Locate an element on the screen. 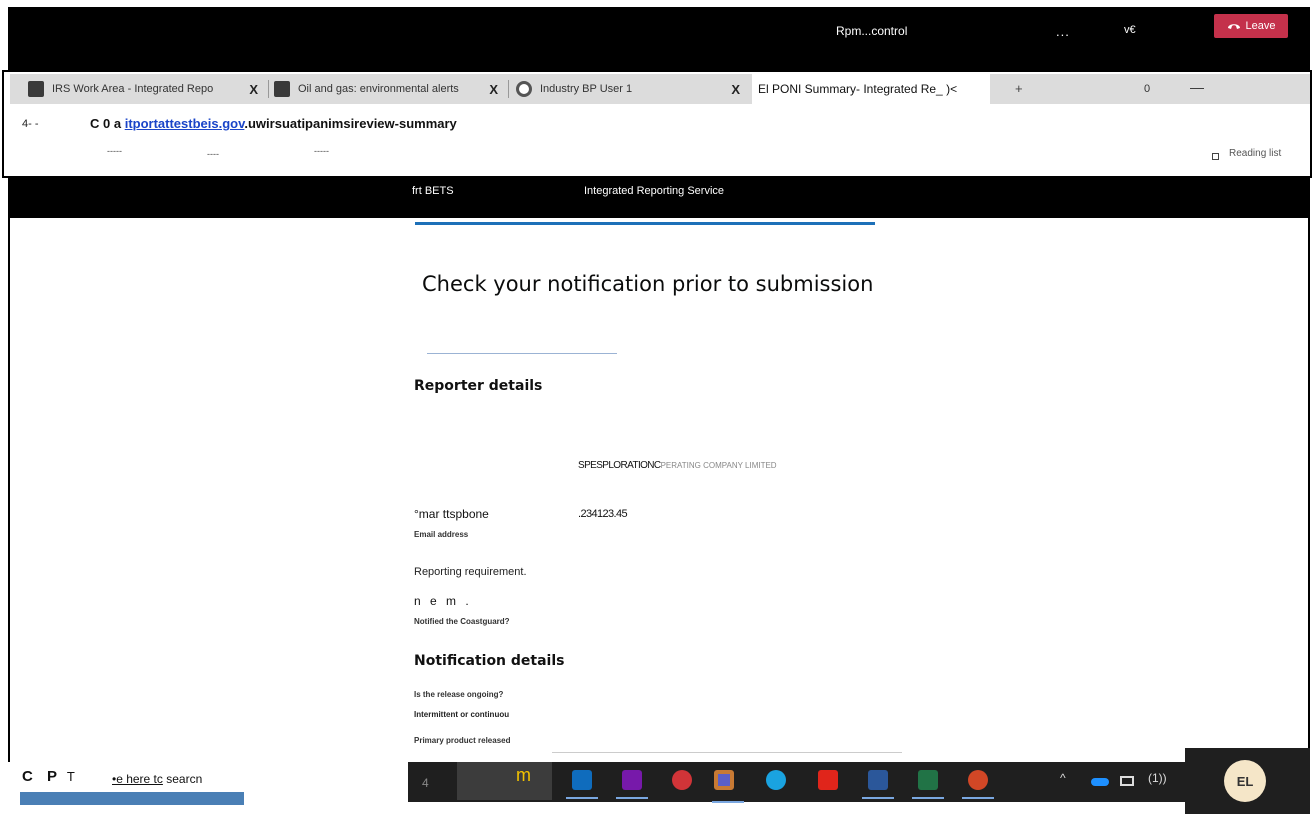 This screenshot has height=814, width=1316. start-glyph-t: T is located at coordinates (70, 776).